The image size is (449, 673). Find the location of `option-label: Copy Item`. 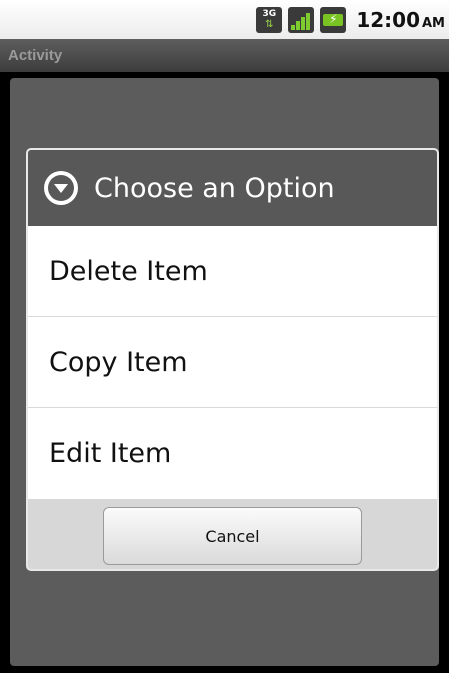

option-label: Copy Item is located at coordinates (118, 362).